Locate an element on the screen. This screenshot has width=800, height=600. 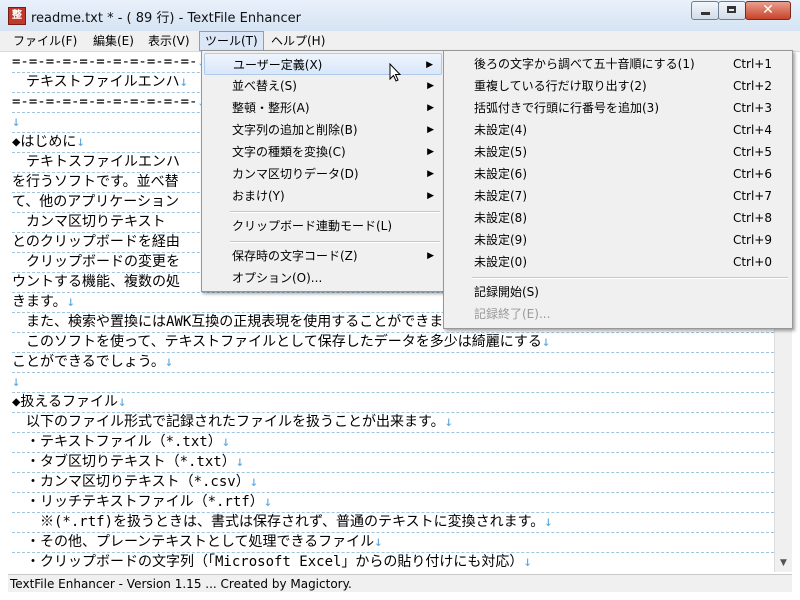
menu-item-record-start: 記録開始(S) is located at coordinates (618, 292).